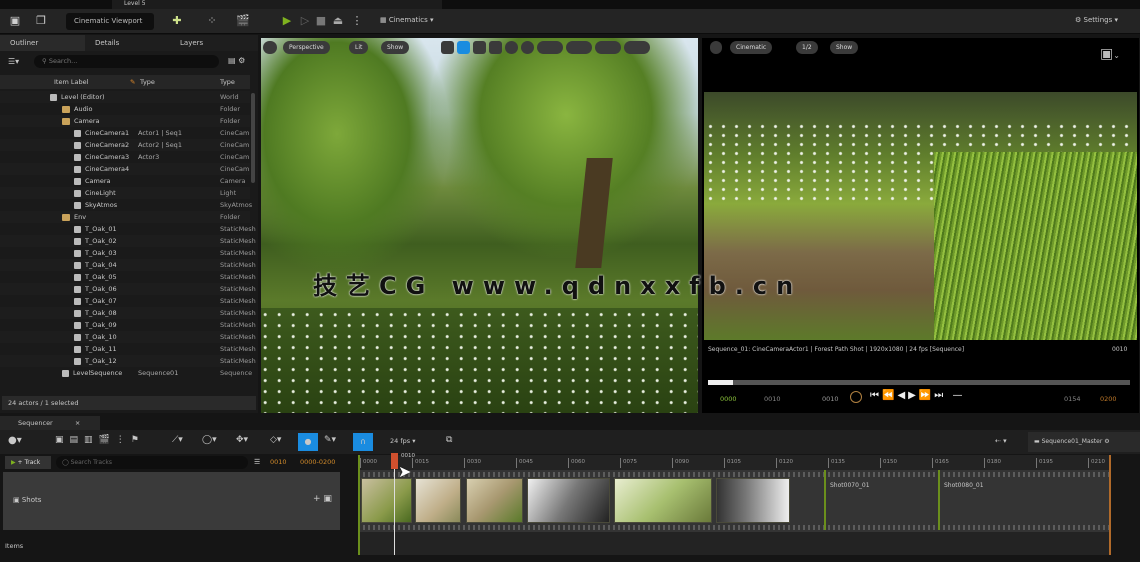 The height and width of the screenshot is (562, 1140). I want to click on navigate-back-icon: ⇠ ▾, so click(1001, 441).